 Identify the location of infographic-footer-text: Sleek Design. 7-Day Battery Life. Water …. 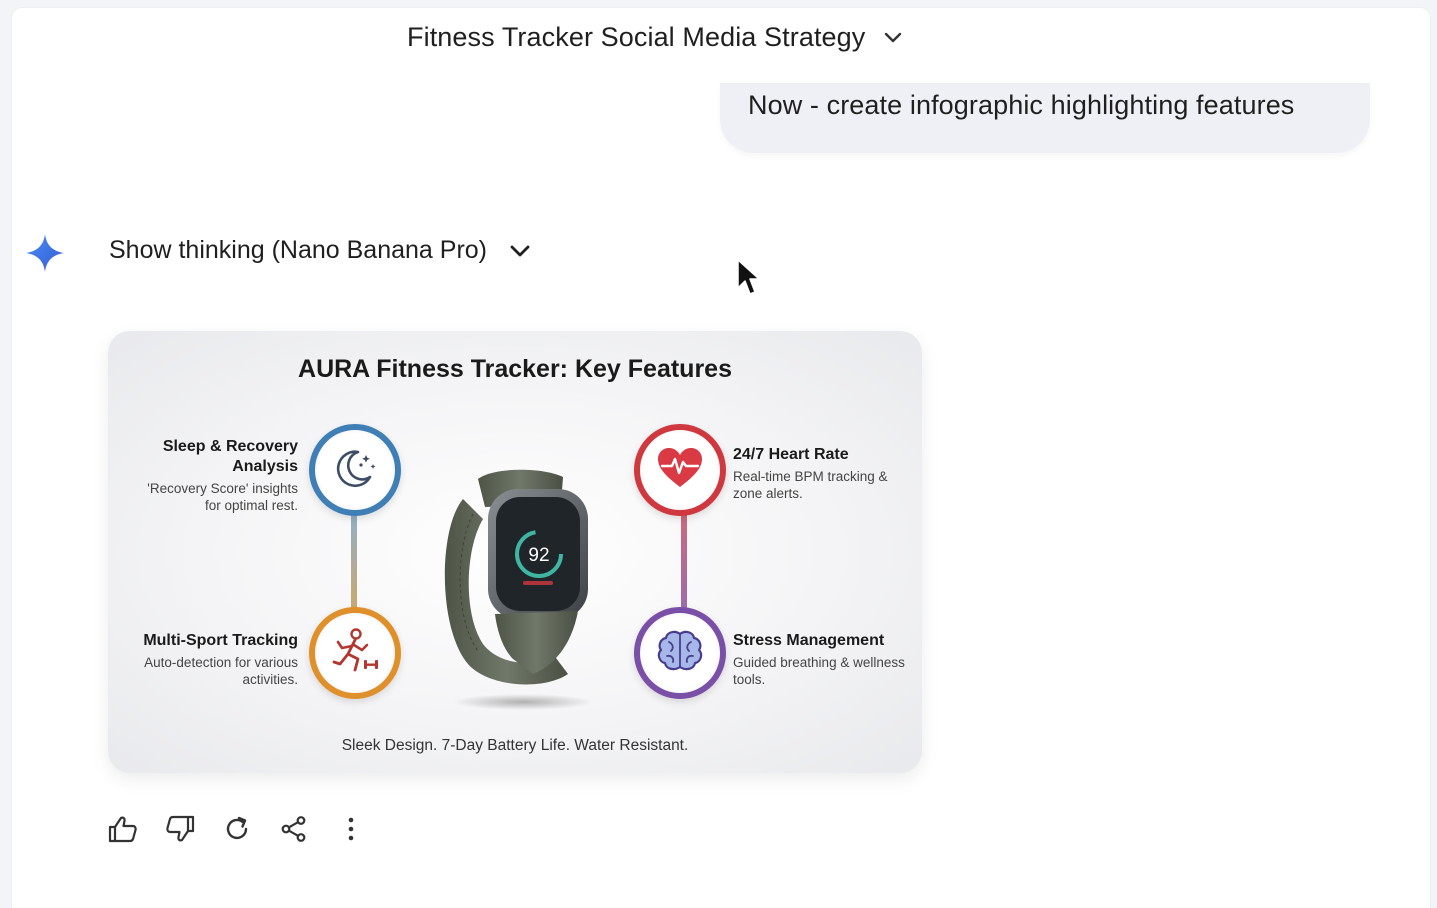
(515, 745).